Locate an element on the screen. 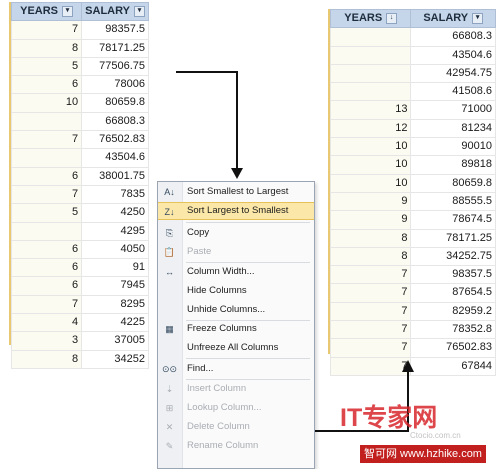  menu-item-copy: ⎘ Copy is located at coordinates (236, 233).